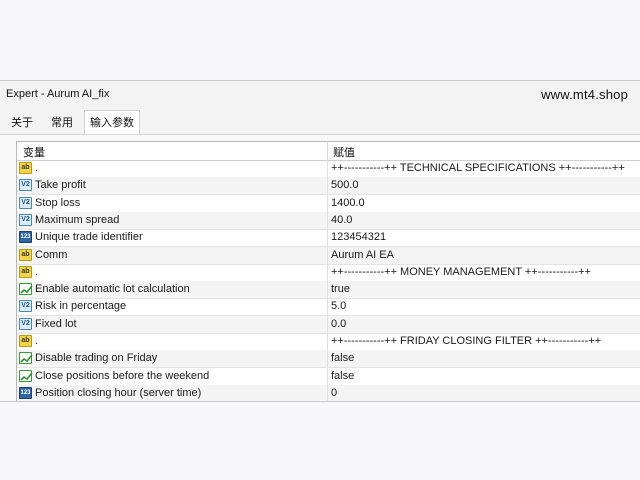 Image resolution: width=640 pixels, height=480 pixels. I want to click on row-value-cell: 0, so click(484, 393).